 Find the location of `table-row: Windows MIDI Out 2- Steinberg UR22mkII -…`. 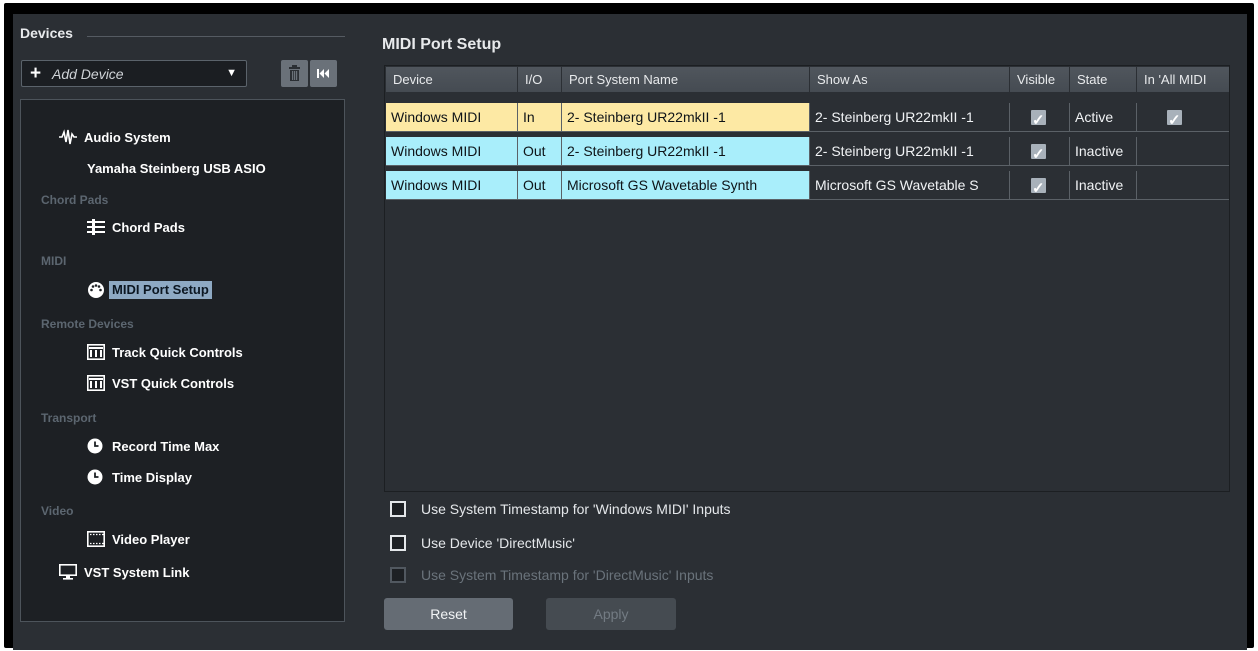

table-row: Windows MIDI Out 2- Steinberg UR22mkII -… is located at coordinates (807, 151).